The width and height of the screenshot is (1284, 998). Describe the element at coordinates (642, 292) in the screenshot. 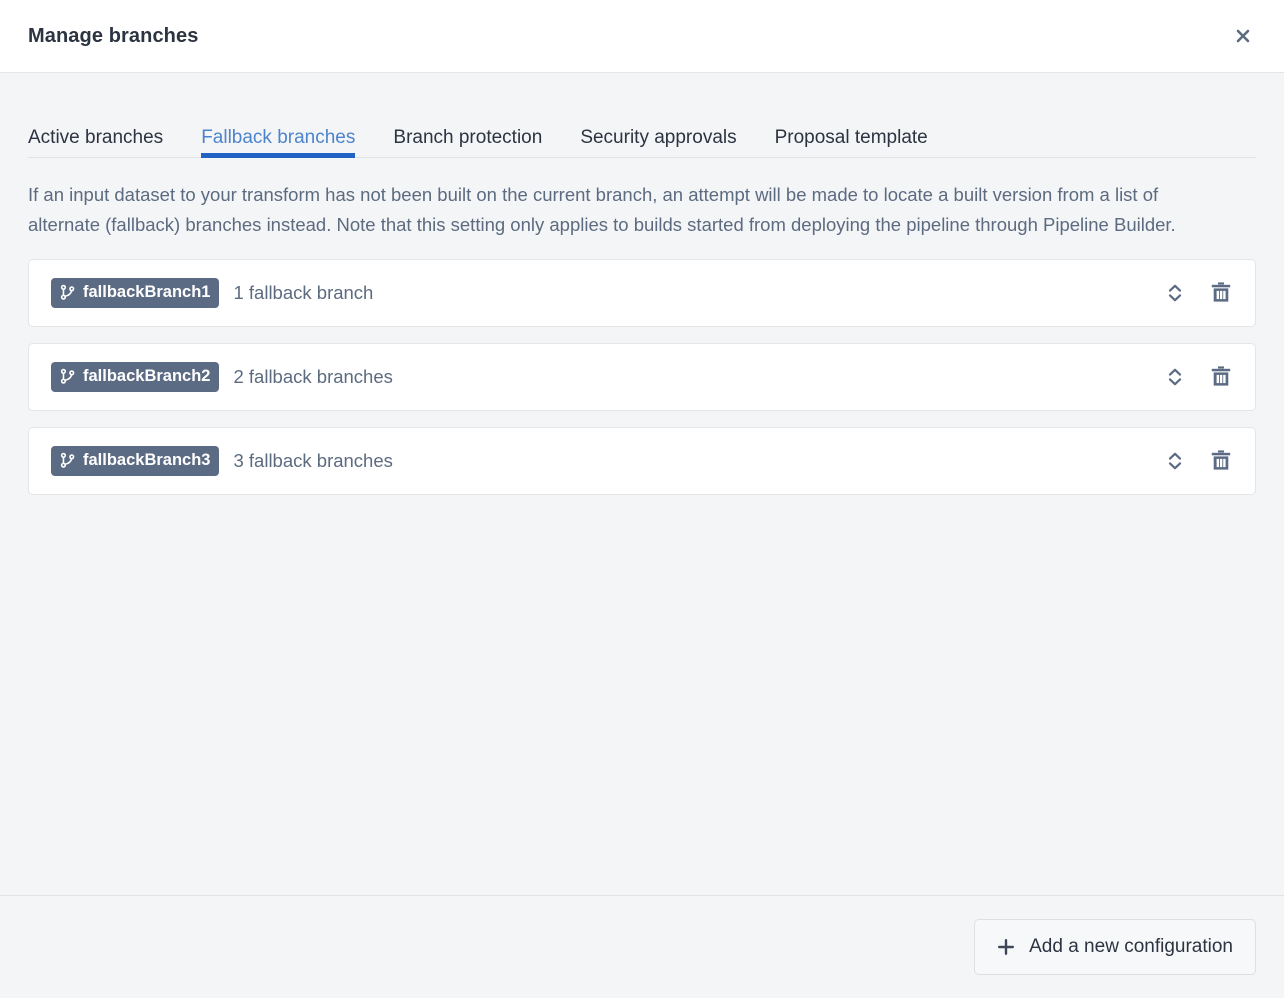

I see `configuration-row: fallbackBranch1 1 fallback branch` at that location.